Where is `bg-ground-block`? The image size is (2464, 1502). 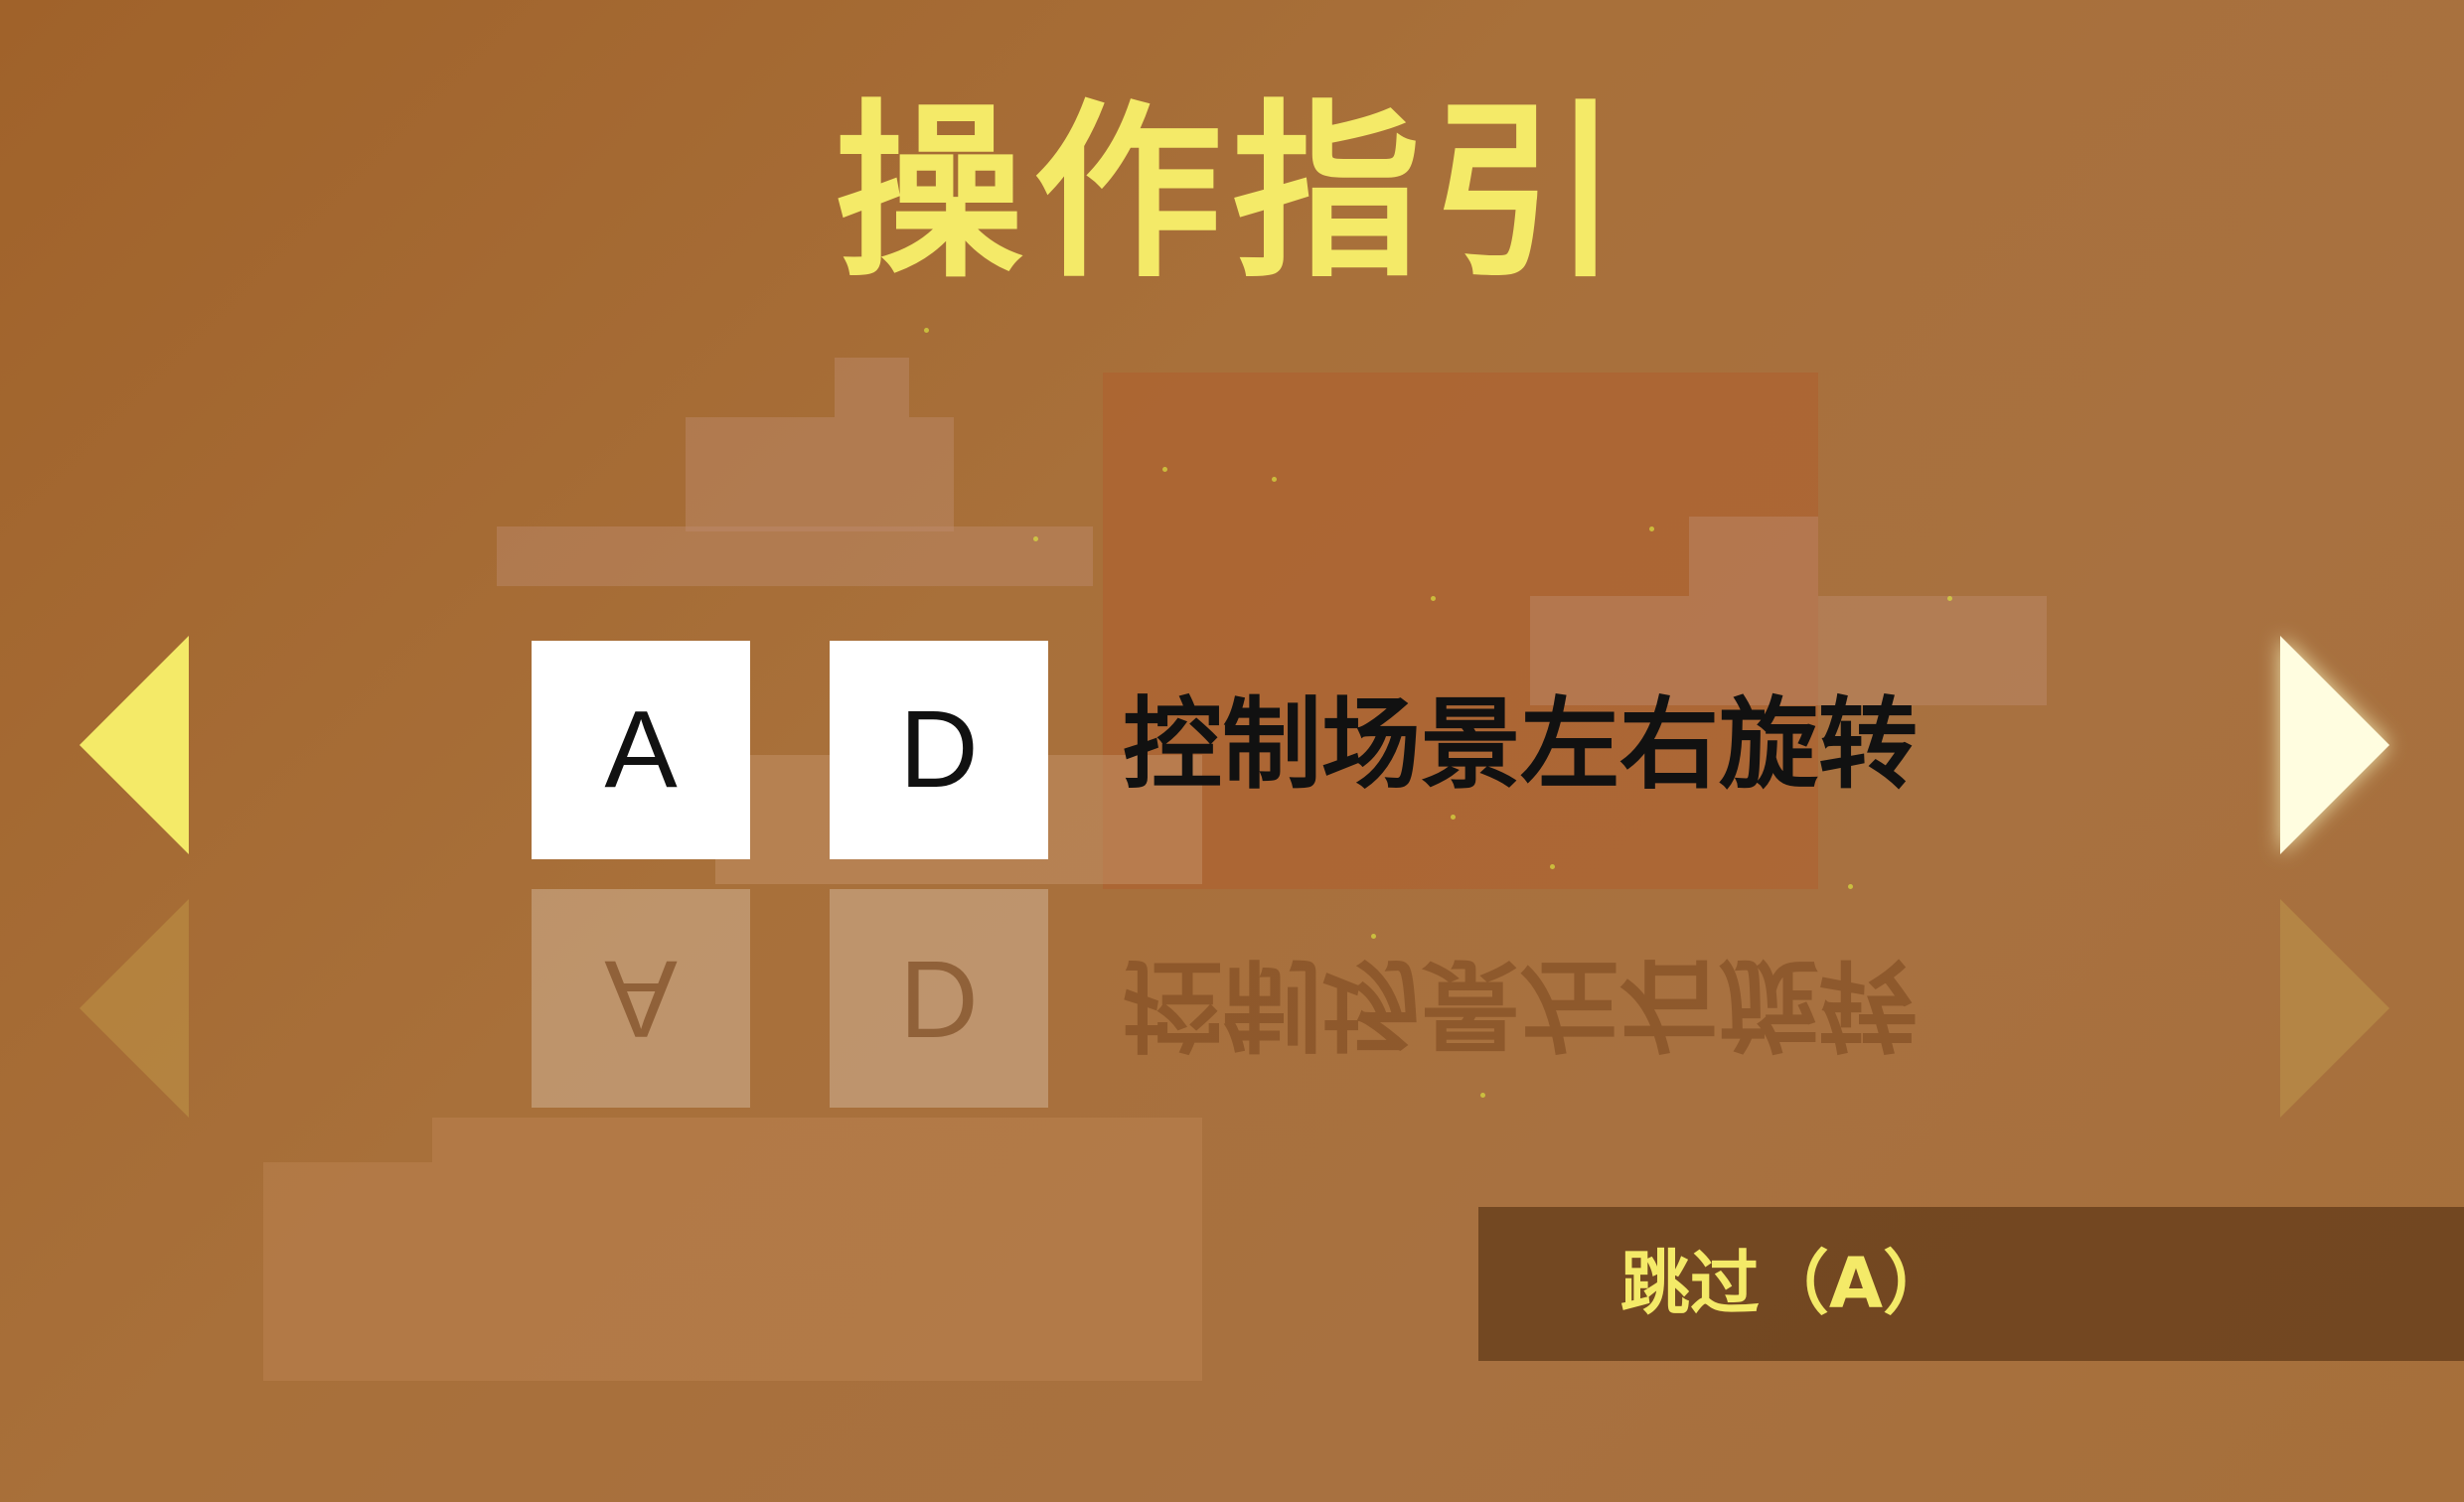 bg-ground-block is located at coordinates (733, 1271).